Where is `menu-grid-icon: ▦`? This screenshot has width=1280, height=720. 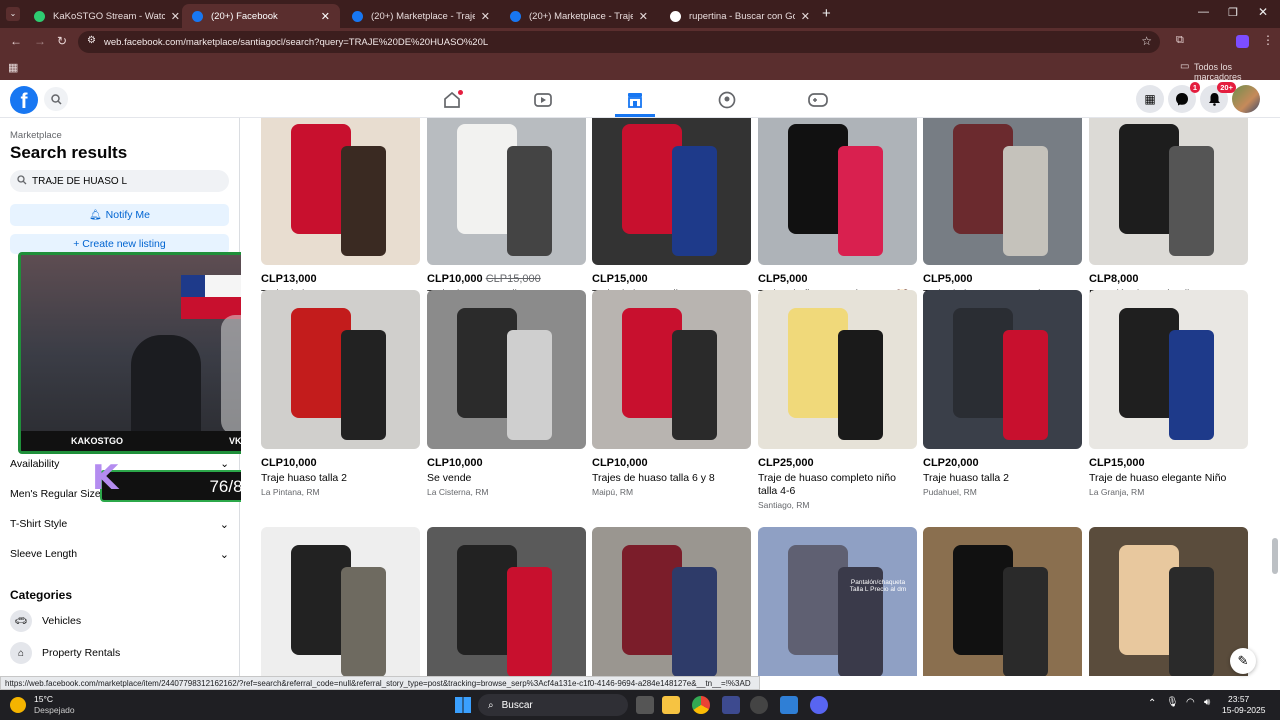 menu-grid-icon: ▦ is located at coordinates (1150, 99).